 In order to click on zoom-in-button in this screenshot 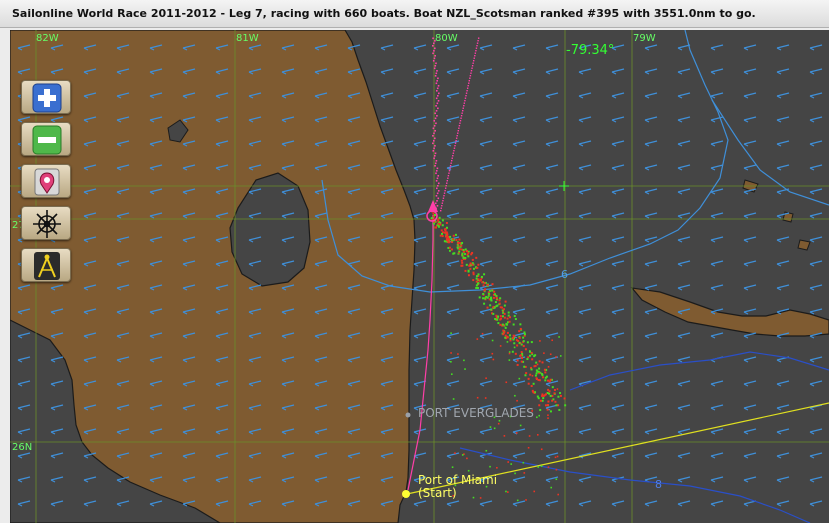, I will do `click(46, 97)`.